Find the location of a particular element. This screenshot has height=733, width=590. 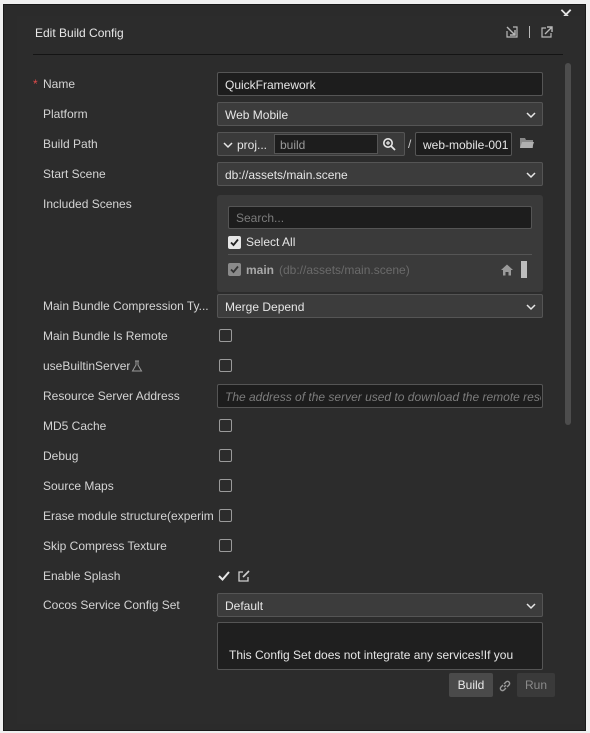

scene-list-divider is located at coordinates (380, 254).